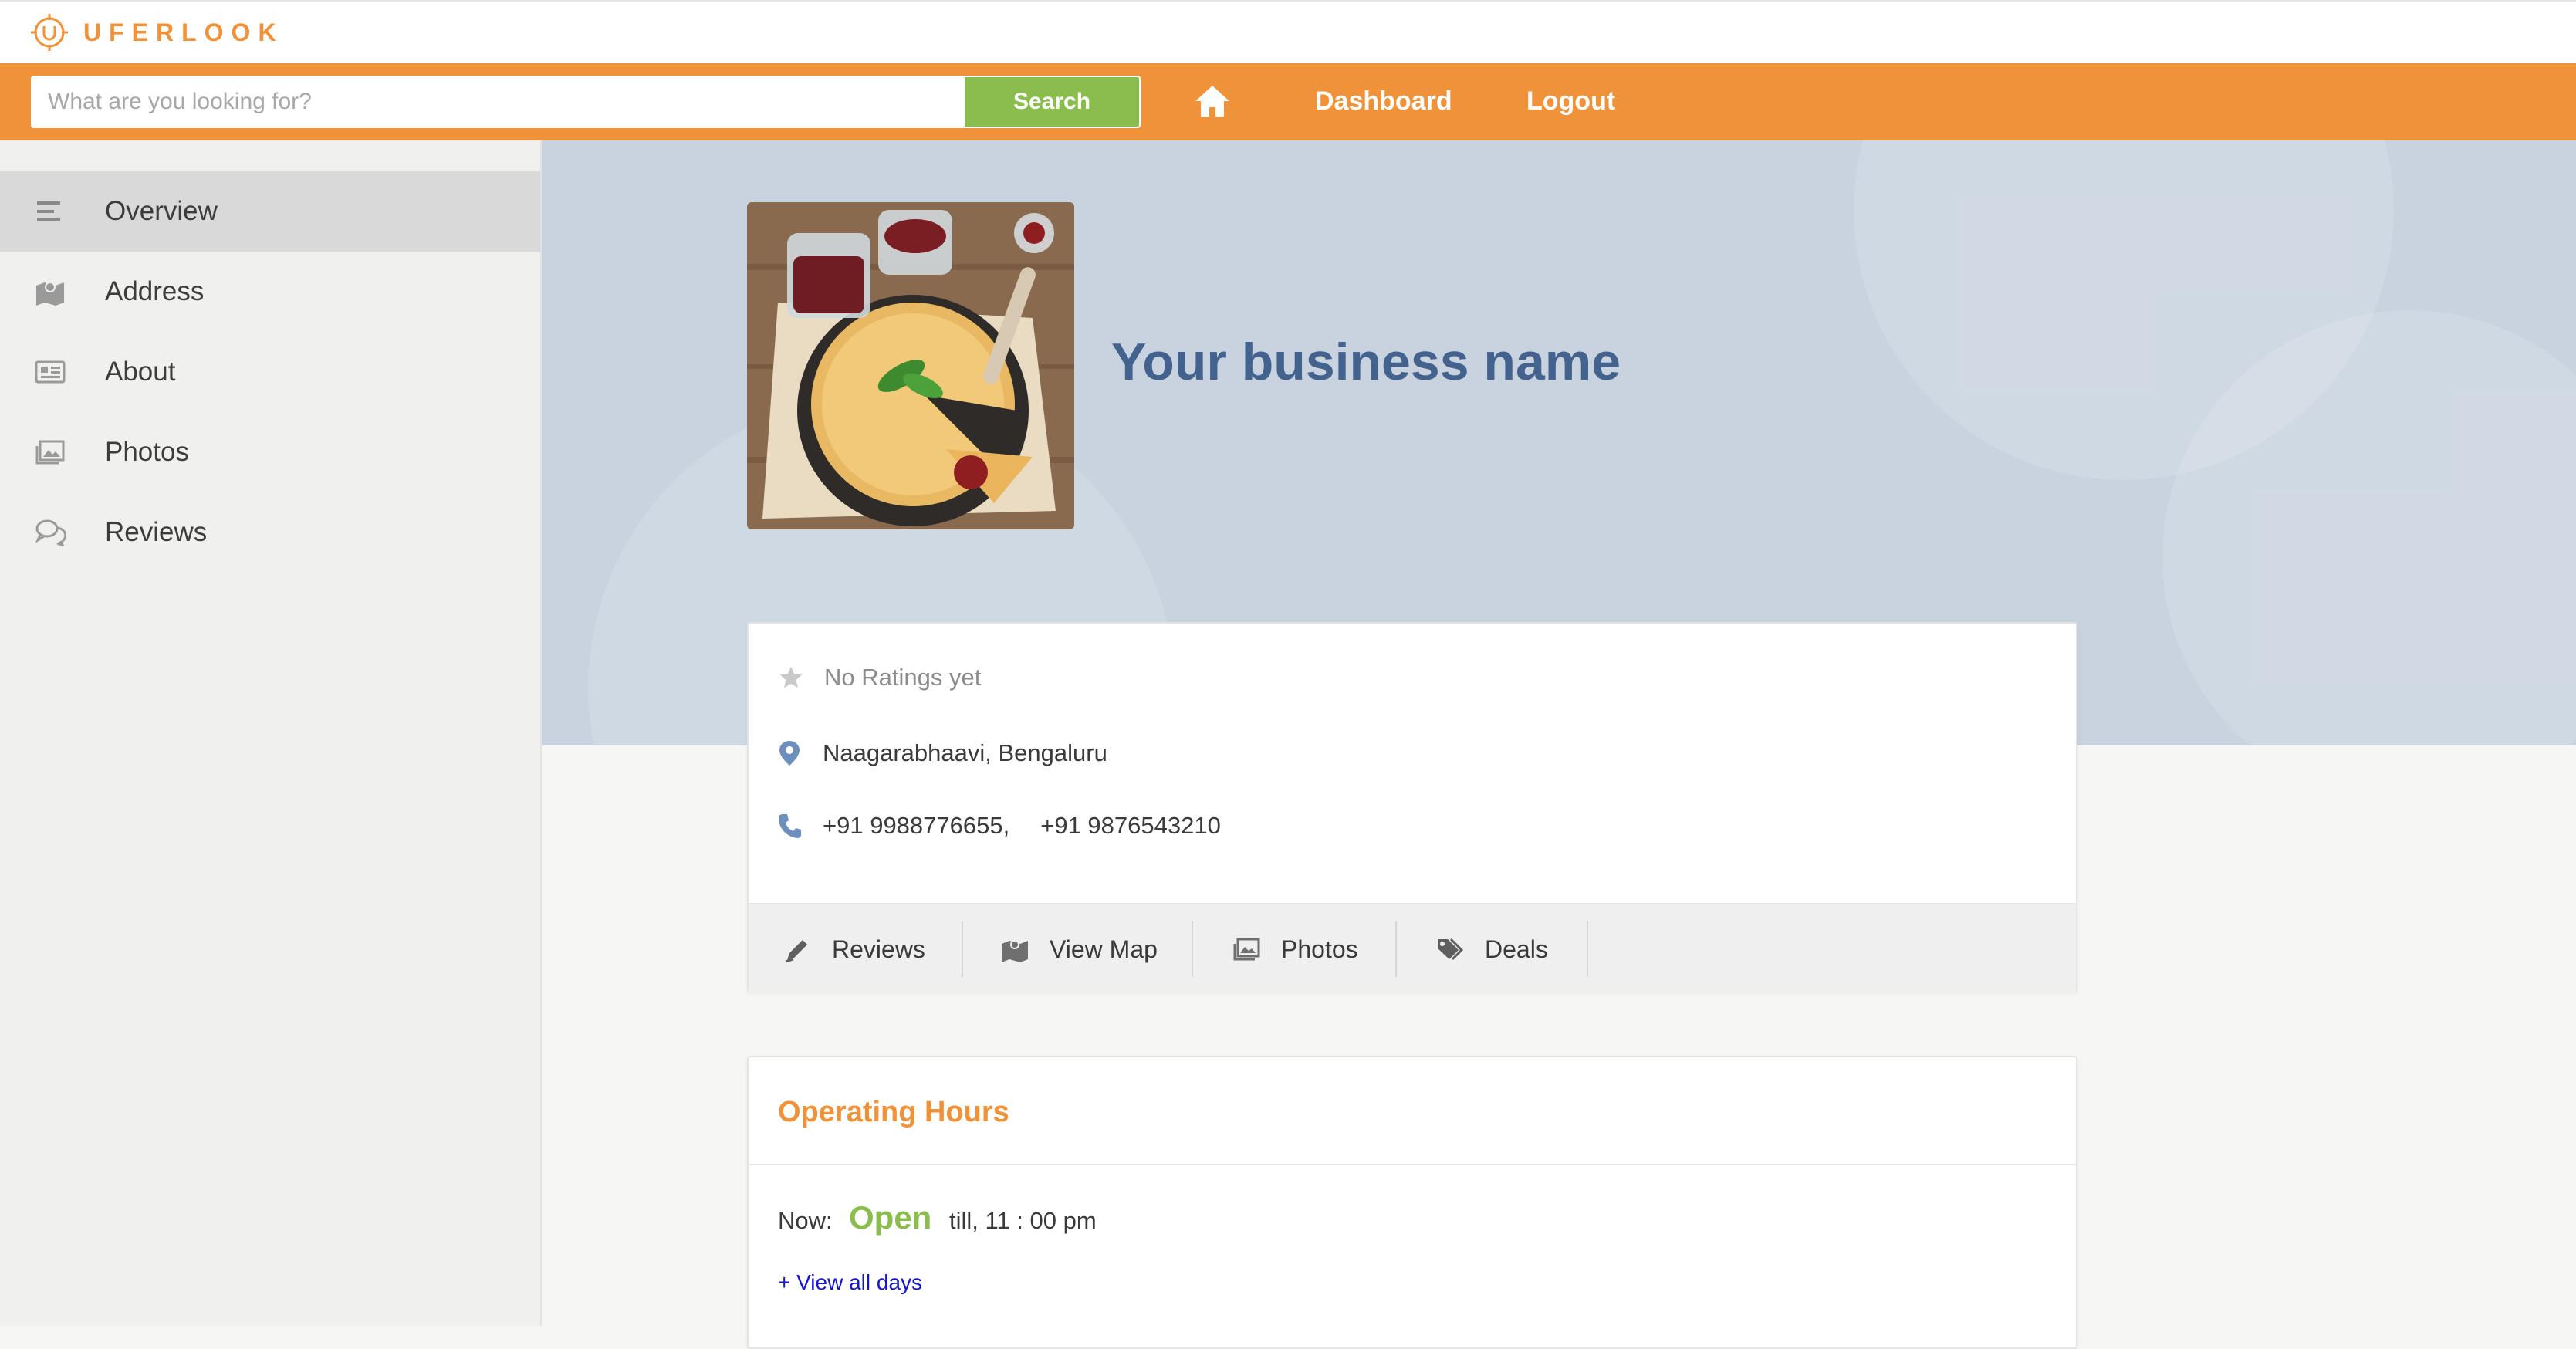 This screenshot has height=1349, width=2576. Describe the element at coordinates (140, 372) in the screenshot. I see `sidebar-item-label: About` at that location.